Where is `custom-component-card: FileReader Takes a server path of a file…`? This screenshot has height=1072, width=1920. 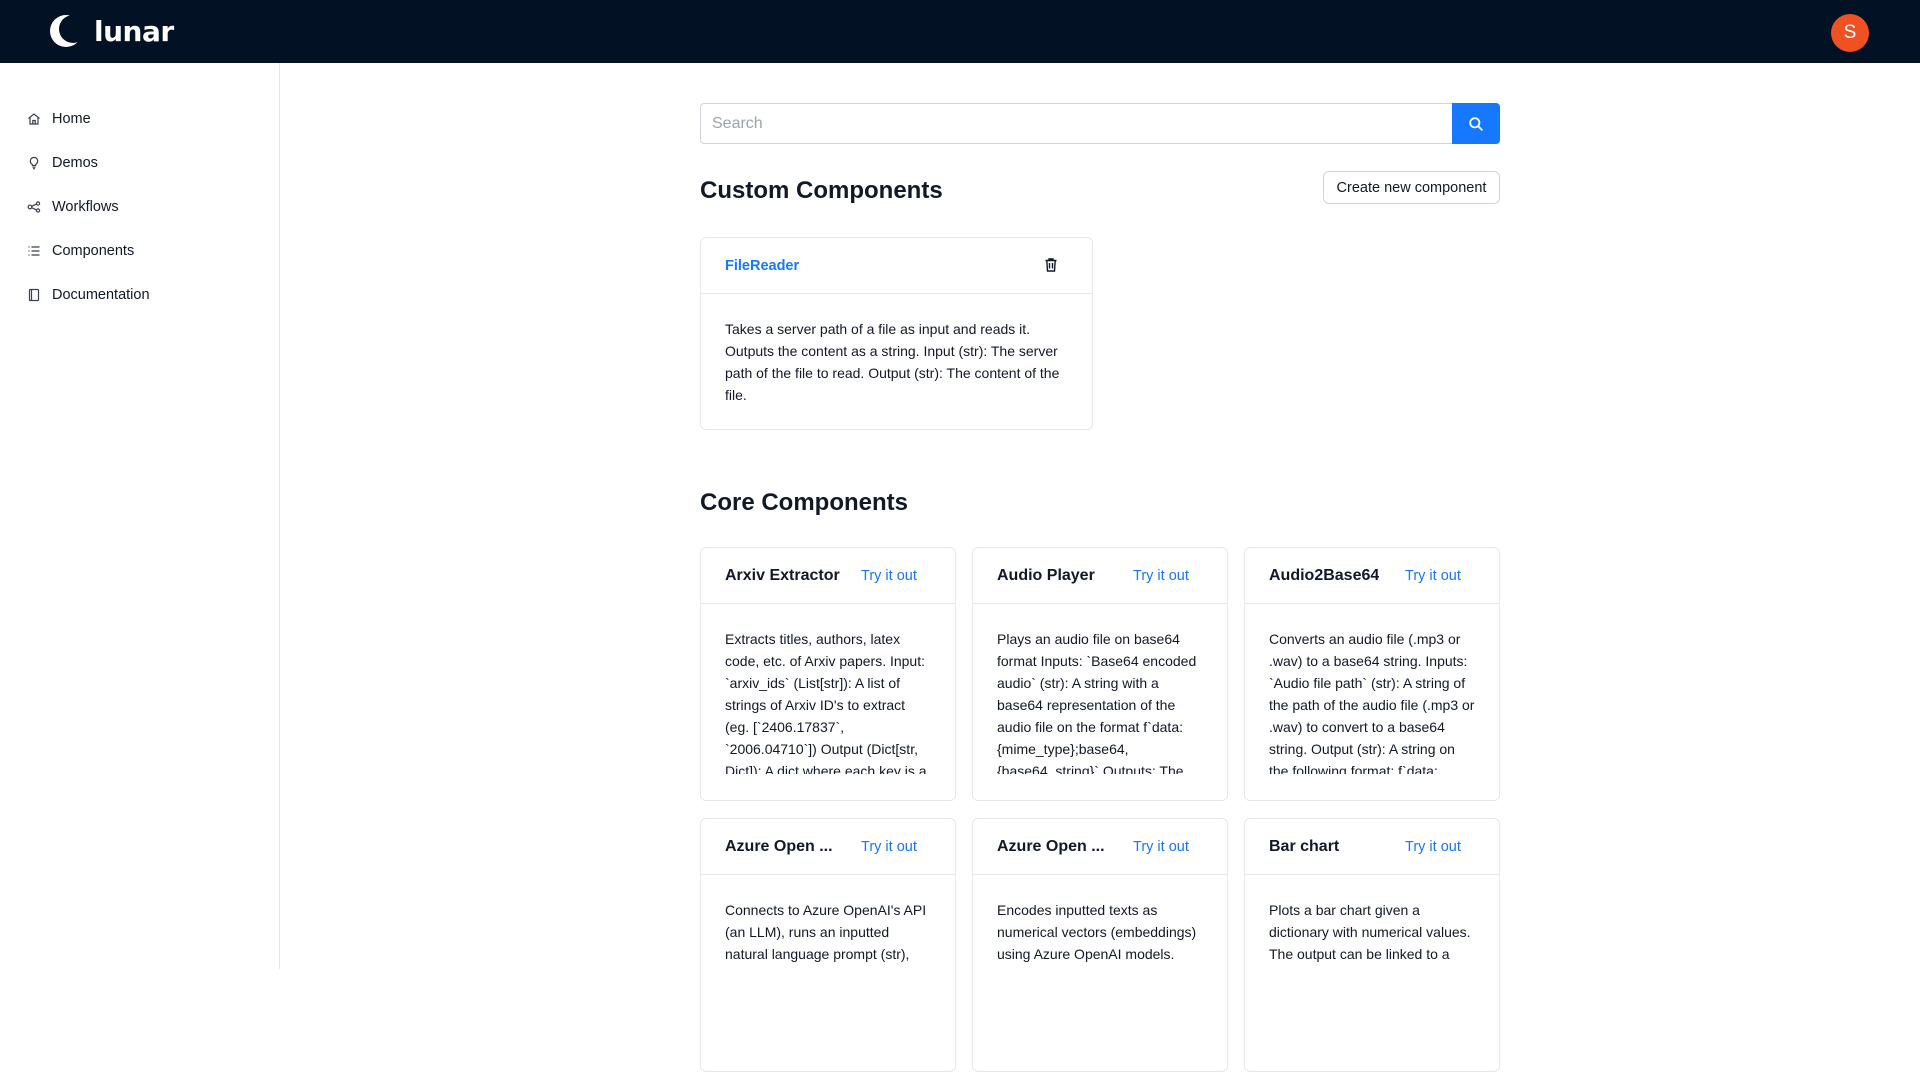 custom-component-card: FileReader Takes a server path of a file… is located at coordinates (896, 333).